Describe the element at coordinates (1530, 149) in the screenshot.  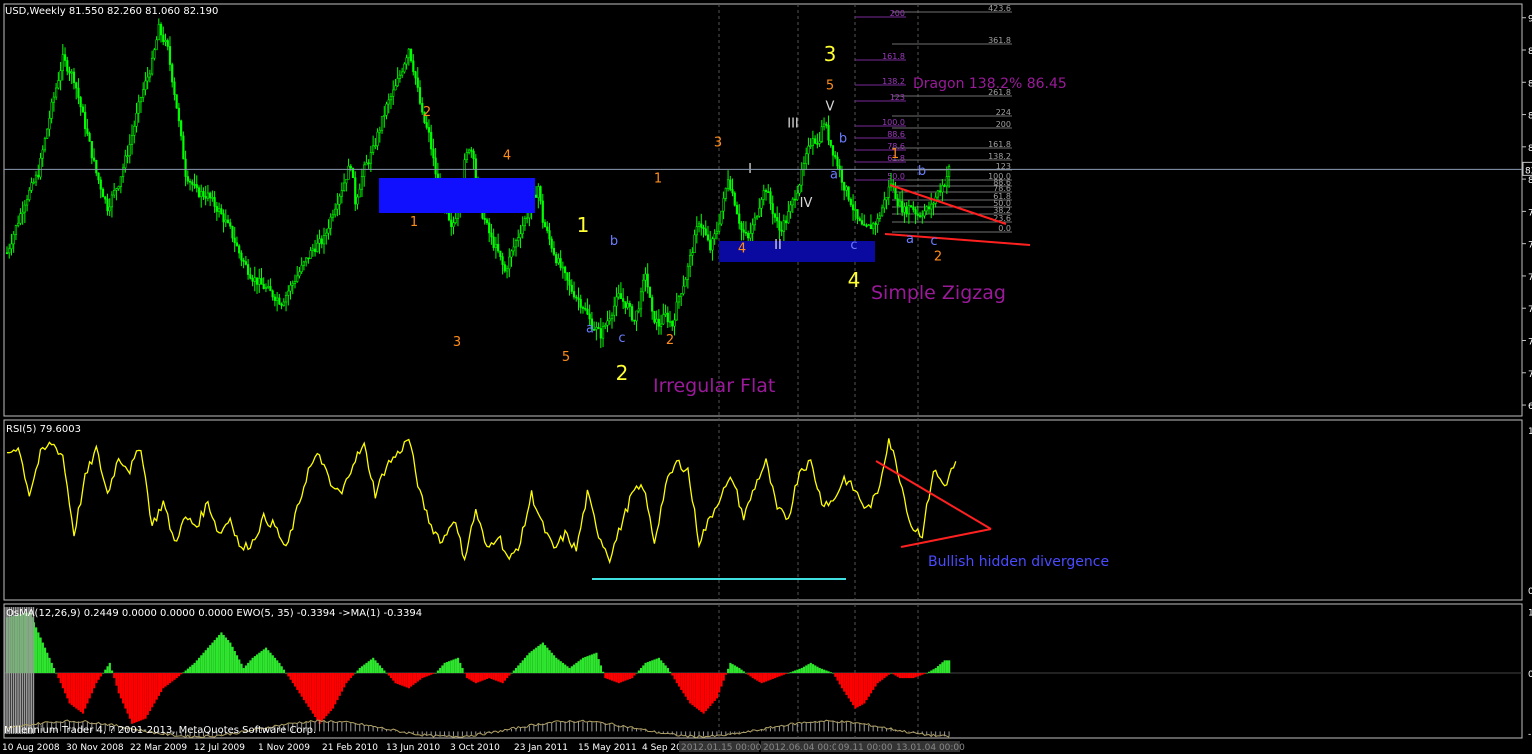
I see `price-tick-label: 83.377` at that location.